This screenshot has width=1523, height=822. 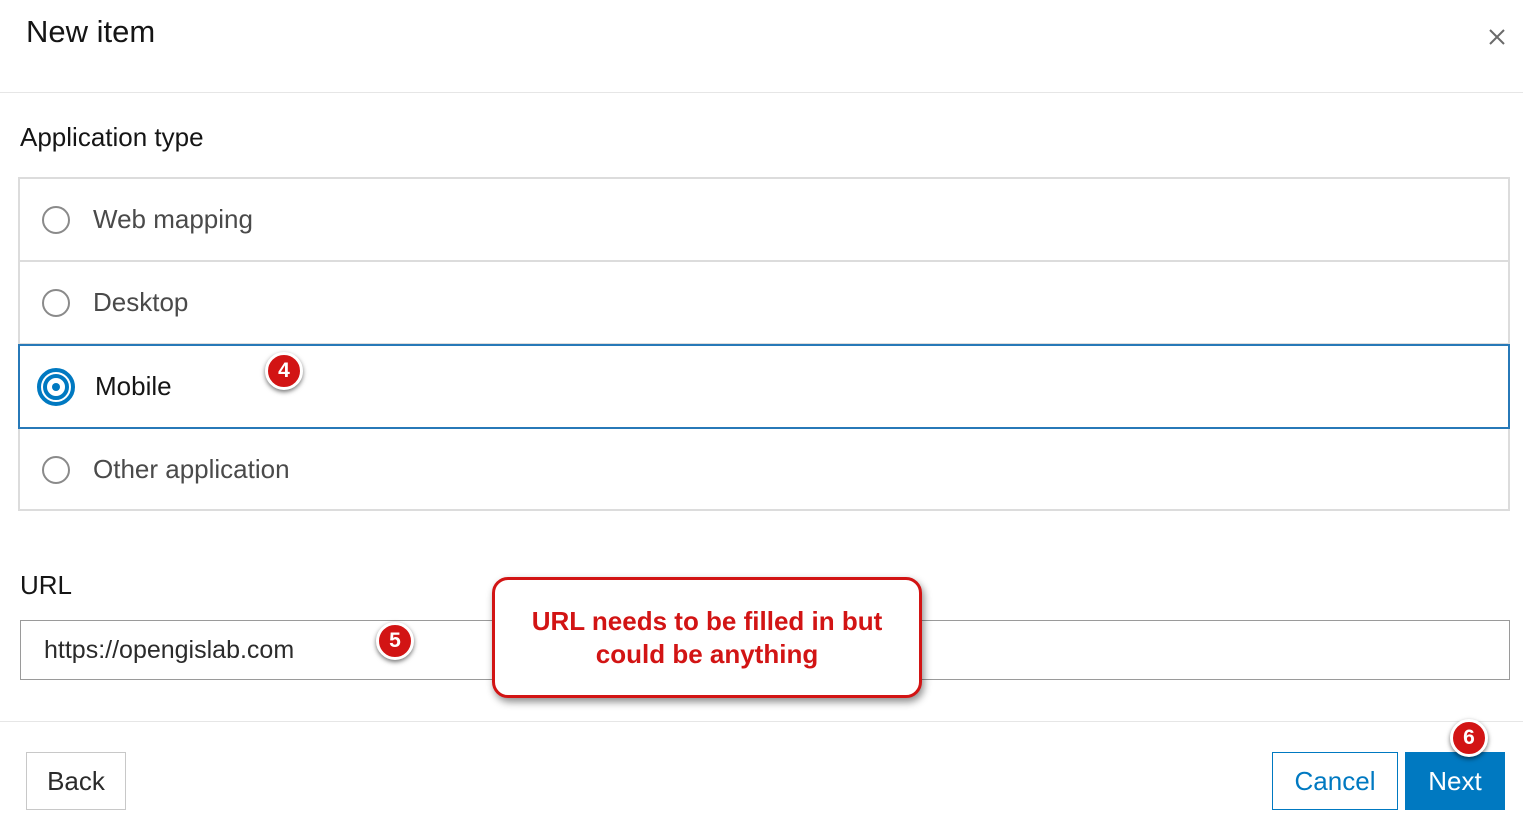 What do you see at coordinates (173, 219) in the screenshot?
I see `radio-option-label: Web mapping` at bounding box center [173, 219].